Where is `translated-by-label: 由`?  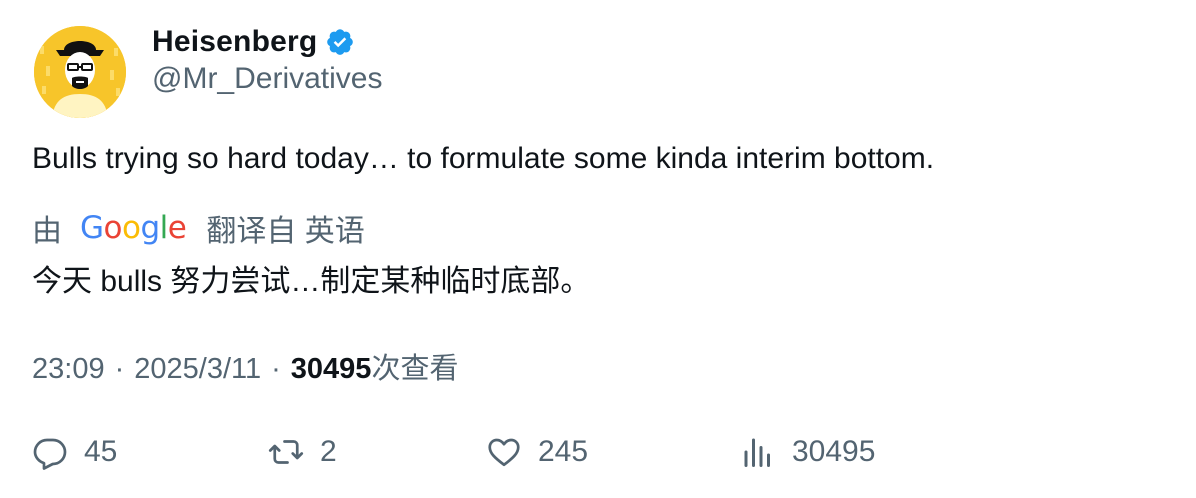 translated-by-label: 由 is located at coordinates (47, 231).